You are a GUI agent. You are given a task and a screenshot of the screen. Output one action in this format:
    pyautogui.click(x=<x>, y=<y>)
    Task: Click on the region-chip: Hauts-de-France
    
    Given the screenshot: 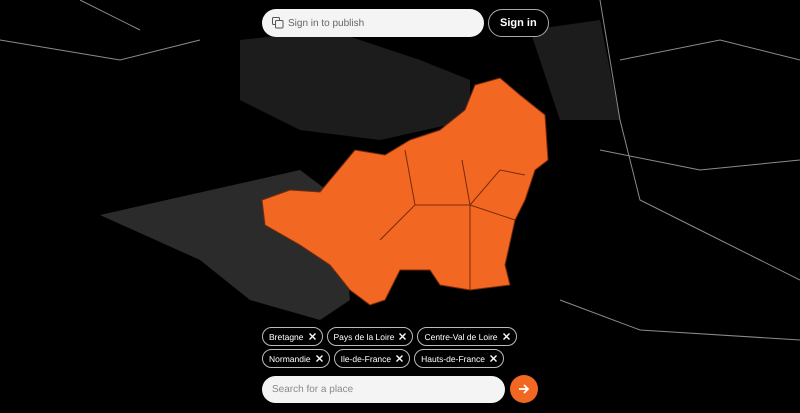 What is the action you would take?
    pyautogui.click(x=459, y=358)
    